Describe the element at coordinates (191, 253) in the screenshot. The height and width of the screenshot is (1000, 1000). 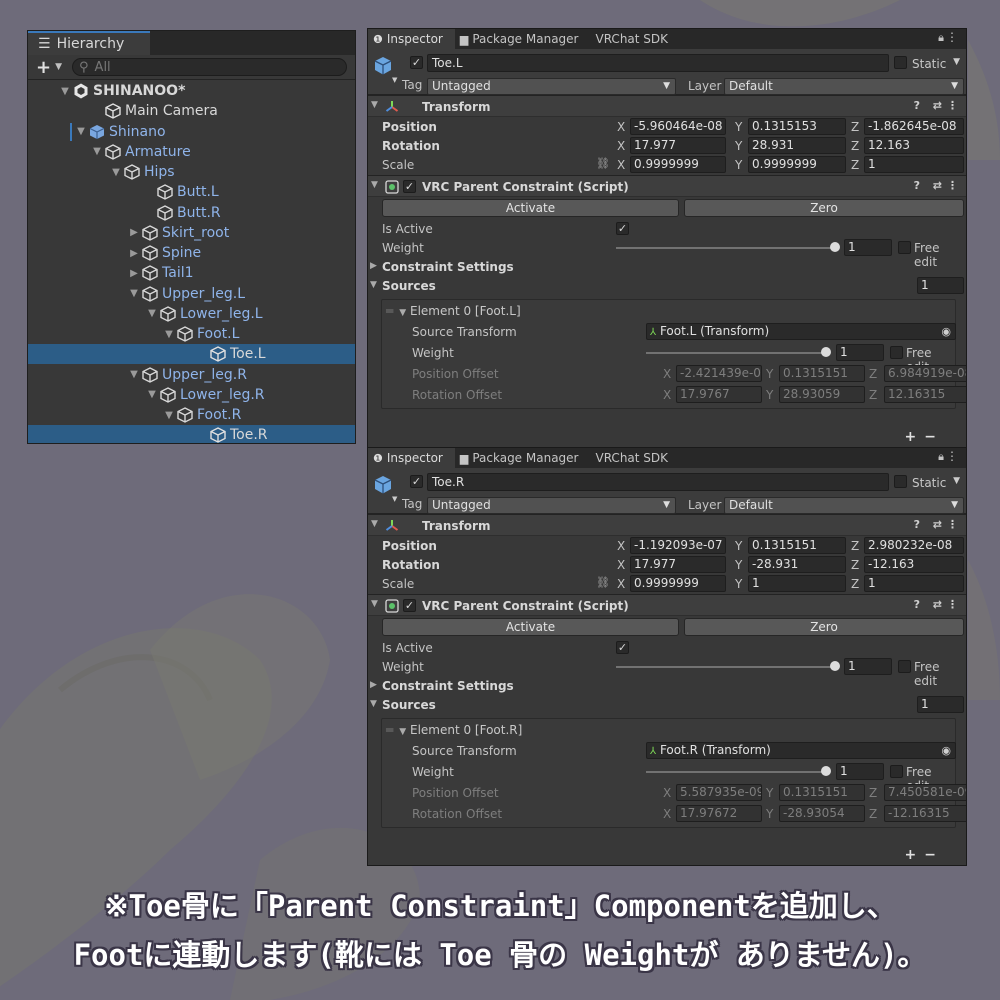
I see `hierarchy-item-spine: ▶ Spine` at that location.